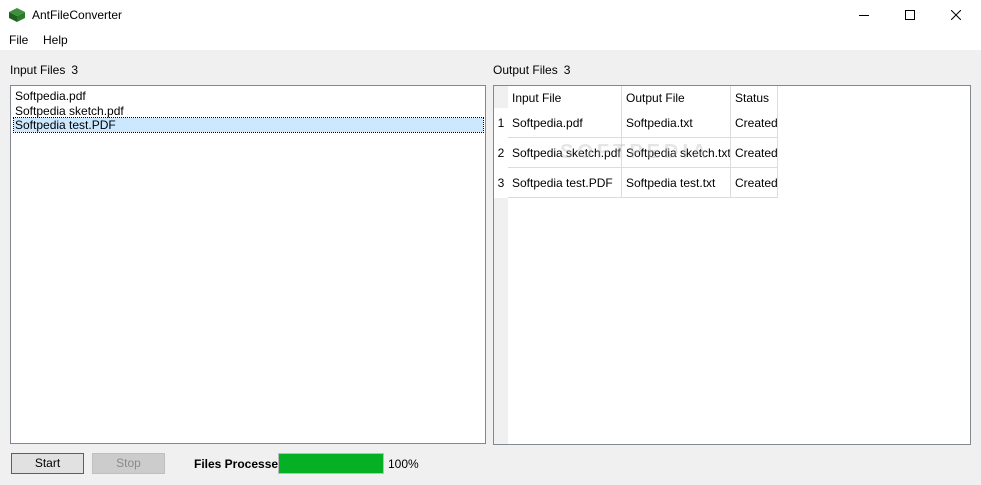 Image resolution: width=981 pixels, height=485 pixels. Describe the element at coordinates (248, 125) in the screenshot. I see `list-item-selected: Softpedia test.PDF` at that location.